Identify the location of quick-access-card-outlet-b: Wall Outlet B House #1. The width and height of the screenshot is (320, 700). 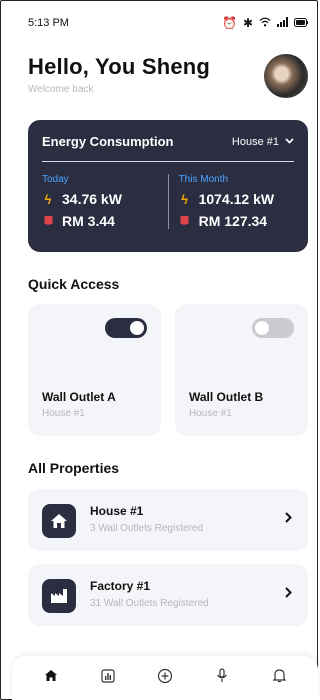
(241, 370).